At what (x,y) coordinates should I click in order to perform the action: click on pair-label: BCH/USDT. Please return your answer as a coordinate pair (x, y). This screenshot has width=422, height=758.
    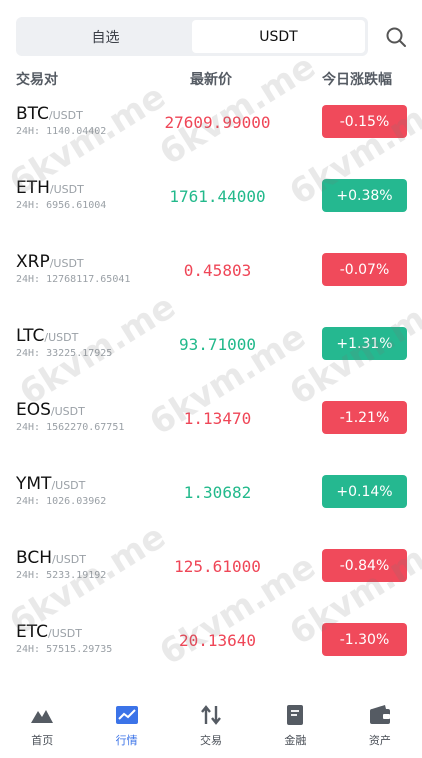
    Looking at the image, I should click on (51, 558).